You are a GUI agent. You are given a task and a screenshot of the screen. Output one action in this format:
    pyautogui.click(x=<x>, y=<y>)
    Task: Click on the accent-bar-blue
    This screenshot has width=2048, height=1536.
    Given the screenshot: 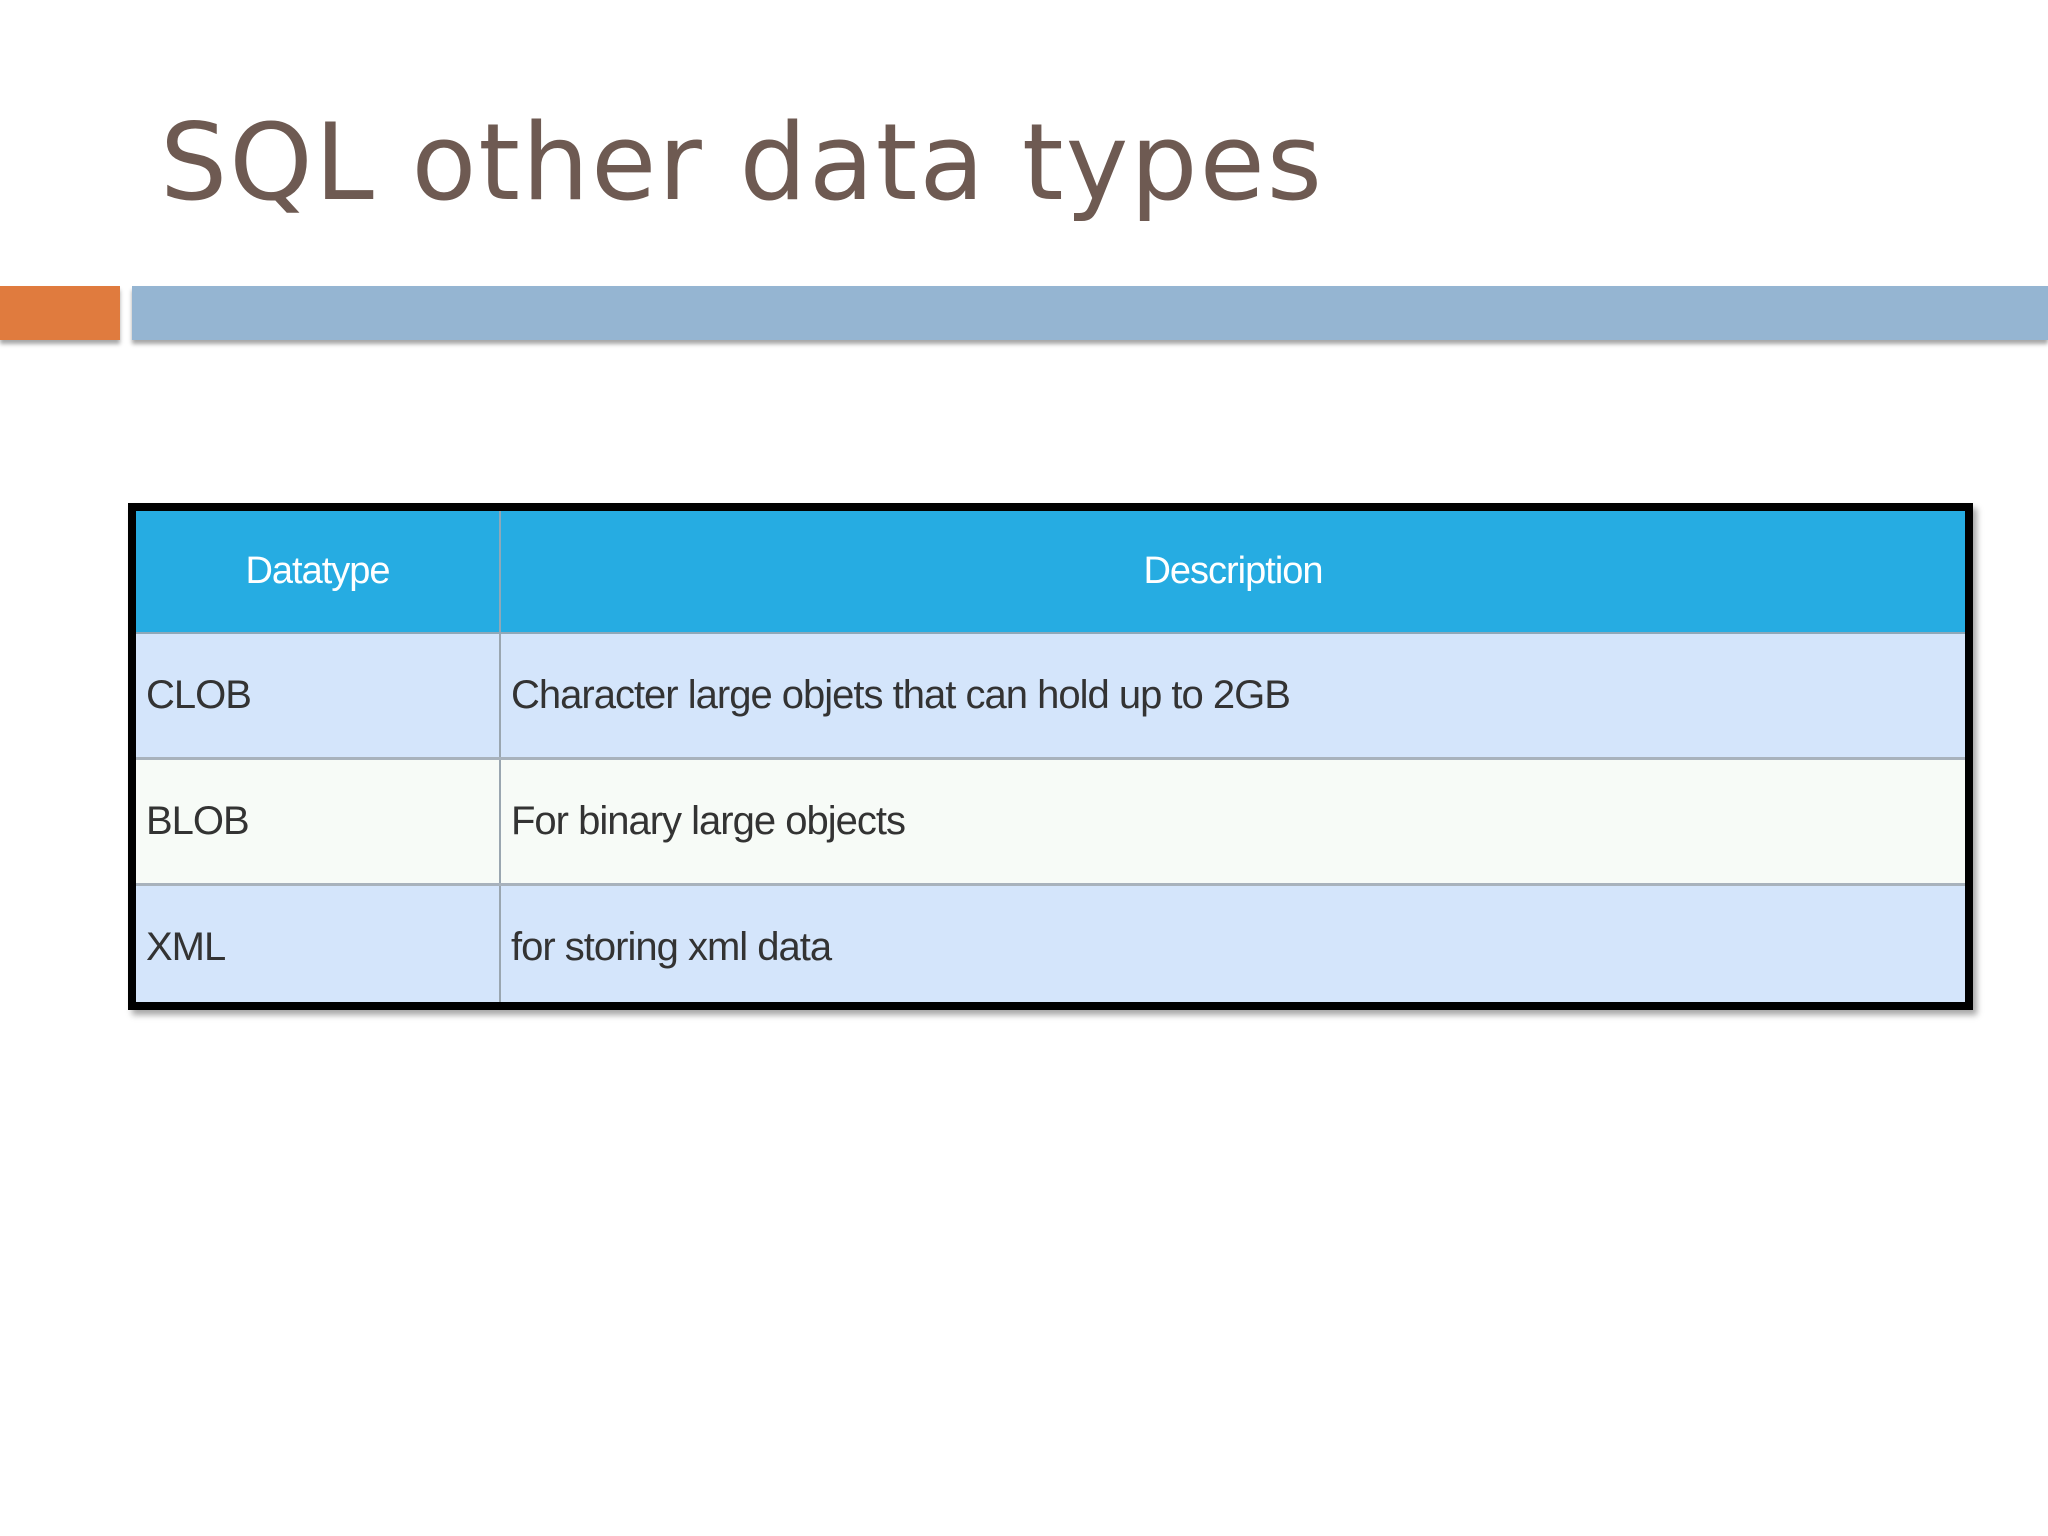 What is the action you would take?
    pyautogui.click(x=1090, y=313)
    